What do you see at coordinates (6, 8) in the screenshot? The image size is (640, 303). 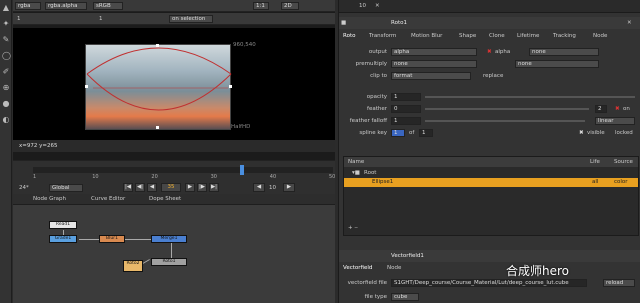 I see `select-tool-icon: ▲` at bounding box center [6, 8].